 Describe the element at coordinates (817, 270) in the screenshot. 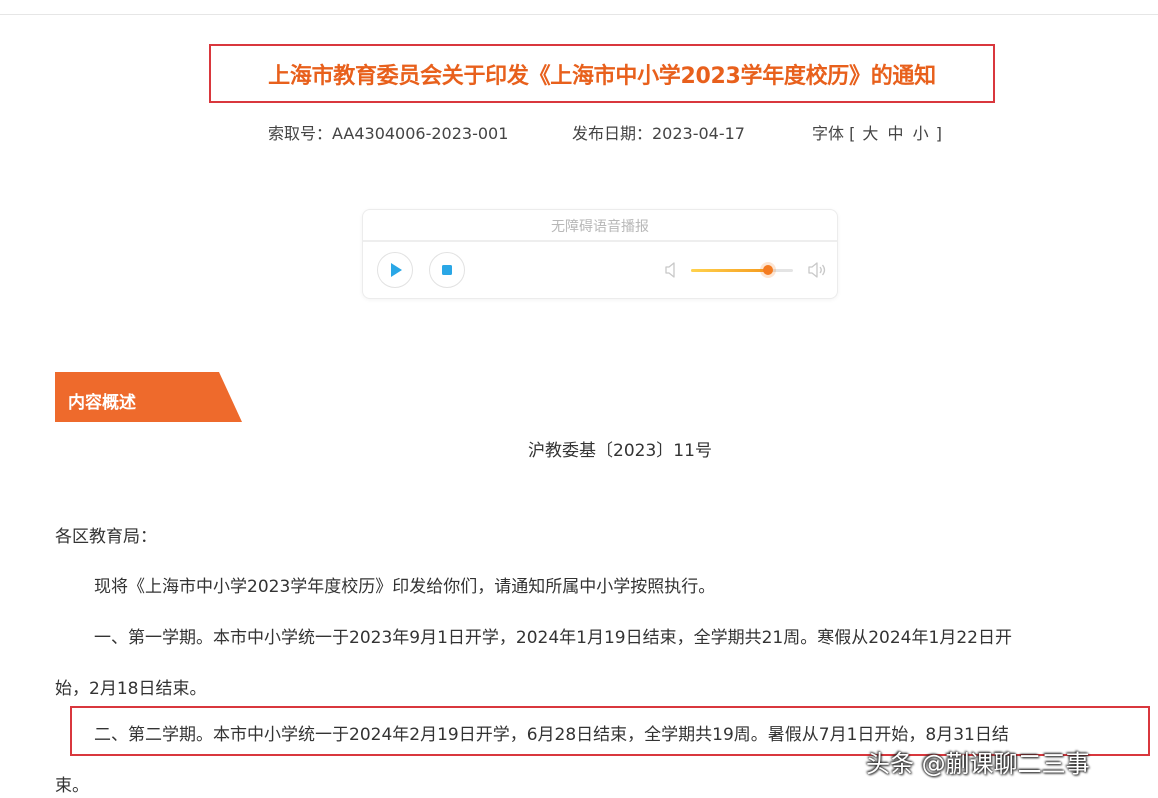

I see `volume-high-icon` at that location.